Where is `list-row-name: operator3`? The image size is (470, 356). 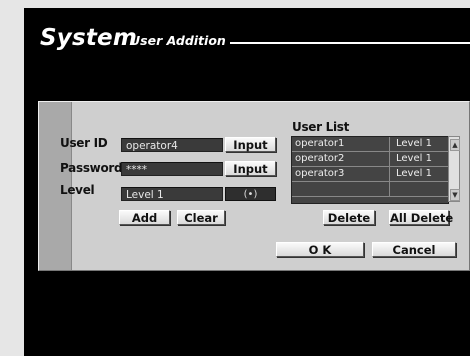 list-row-name: operator3 is located at coordinates (341, 174).